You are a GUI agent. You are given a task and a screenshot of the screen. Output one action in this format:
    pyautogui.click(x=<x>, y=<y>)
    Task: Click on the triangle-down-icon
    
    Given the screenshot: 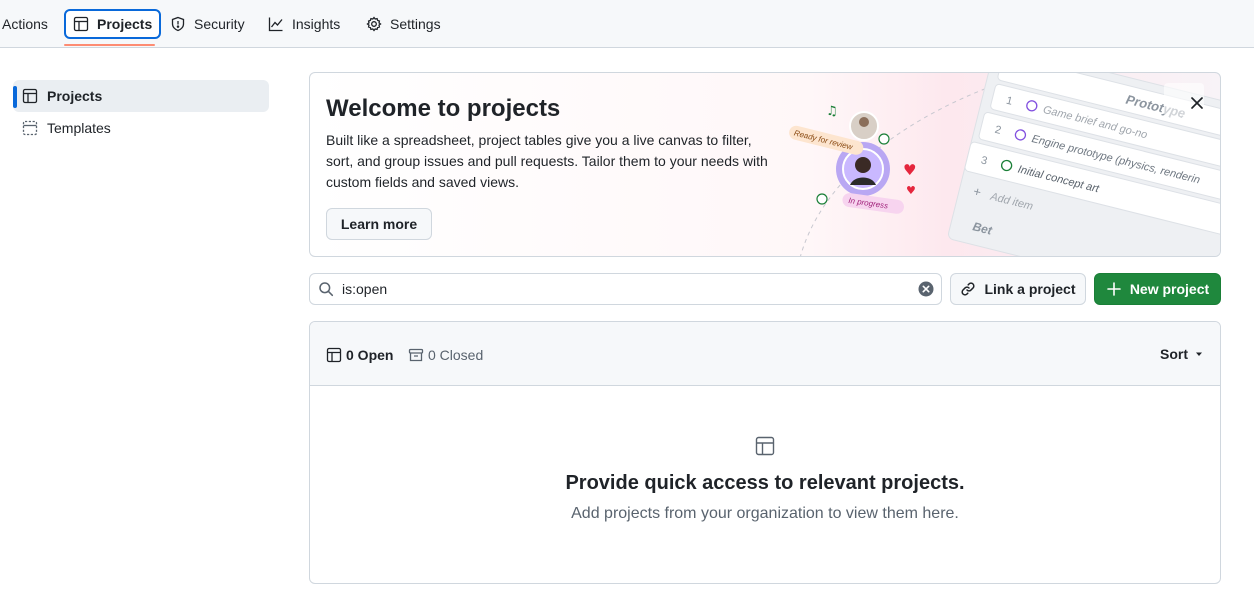 What is the action you would take?
    pyautogui.click(x=1199, y=354)
    